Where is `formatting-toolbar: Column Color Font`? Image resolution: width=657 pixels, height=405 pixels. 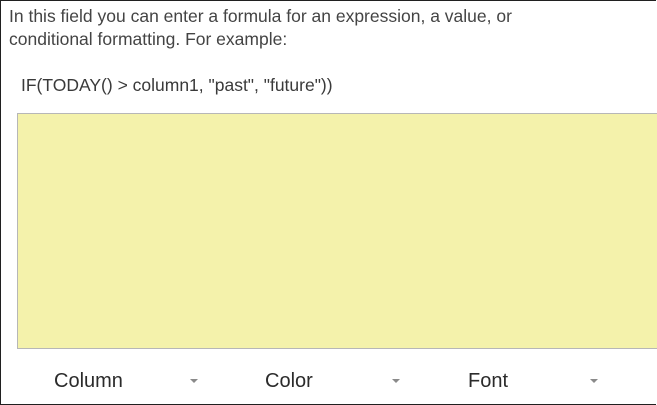 formatting-toolbar: Column Color Font is located at coordinates (329, 381).